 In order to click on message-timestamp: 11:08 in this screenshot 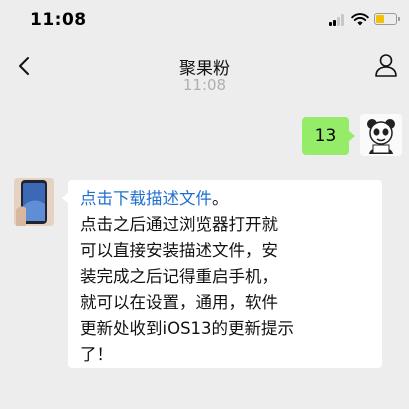, I will do `click(204, 85)`.